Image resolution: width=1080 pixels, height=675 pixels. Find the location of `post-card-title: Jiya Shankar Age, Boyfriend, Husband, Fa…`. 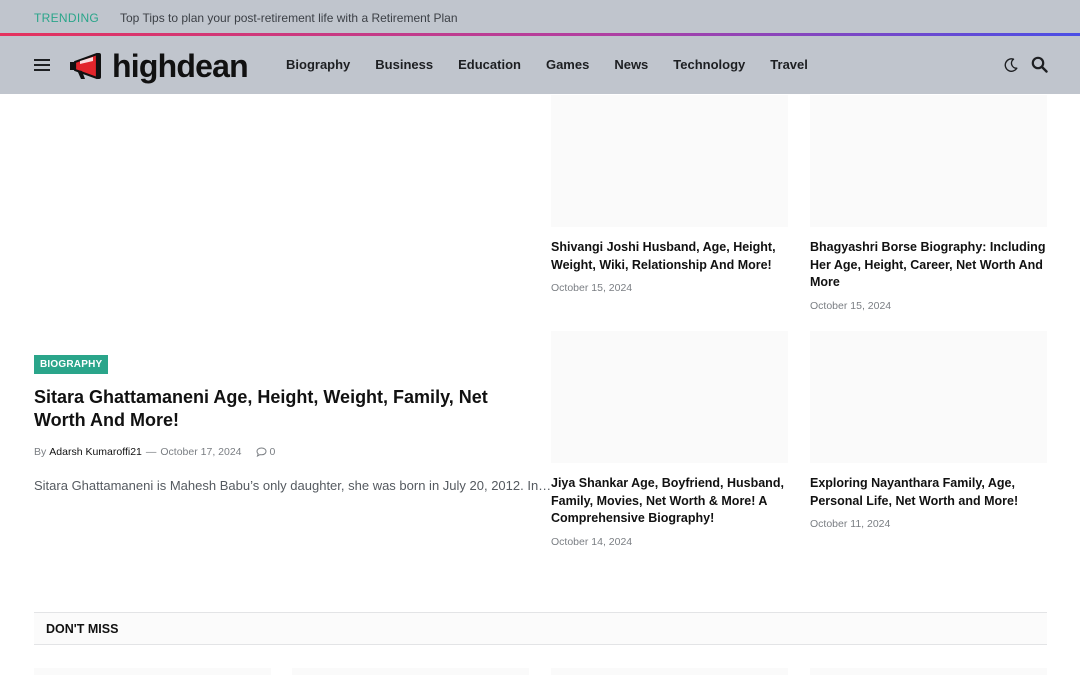

post-card-title: Jiya Shankar Age, Boyfriend, Husband, Fa… is located at coordinates (669, 501).